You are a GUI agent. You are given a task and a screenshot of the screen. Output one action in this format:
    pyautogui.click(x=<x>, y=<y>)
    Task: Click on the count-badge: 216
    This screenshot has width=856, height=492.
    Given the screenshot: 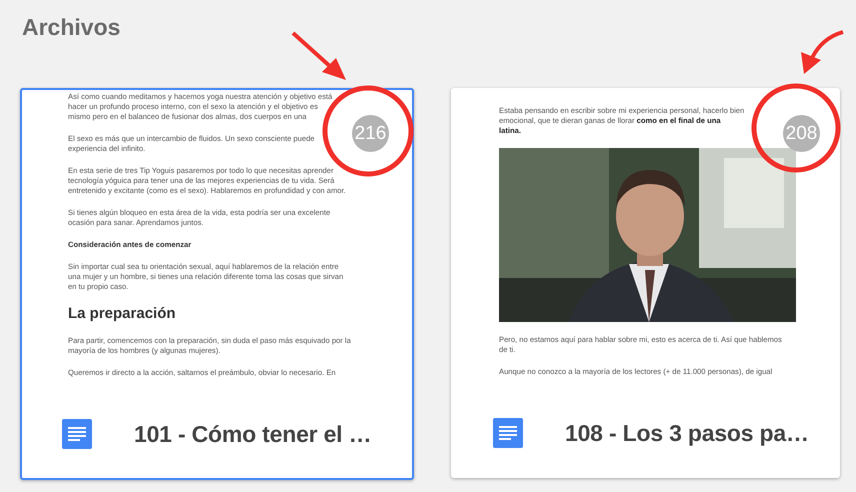 What is the action you would take?
    pyautogui.click(x=370, y=133)
    